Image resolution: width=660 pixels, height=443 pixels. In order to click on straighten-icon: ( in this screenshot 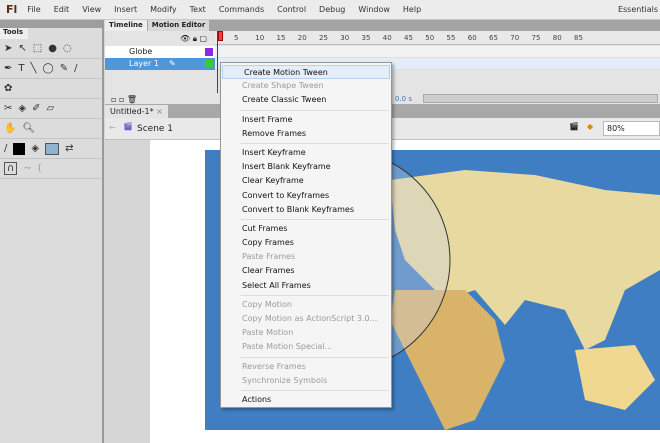, I will do `click(40, 168)`.